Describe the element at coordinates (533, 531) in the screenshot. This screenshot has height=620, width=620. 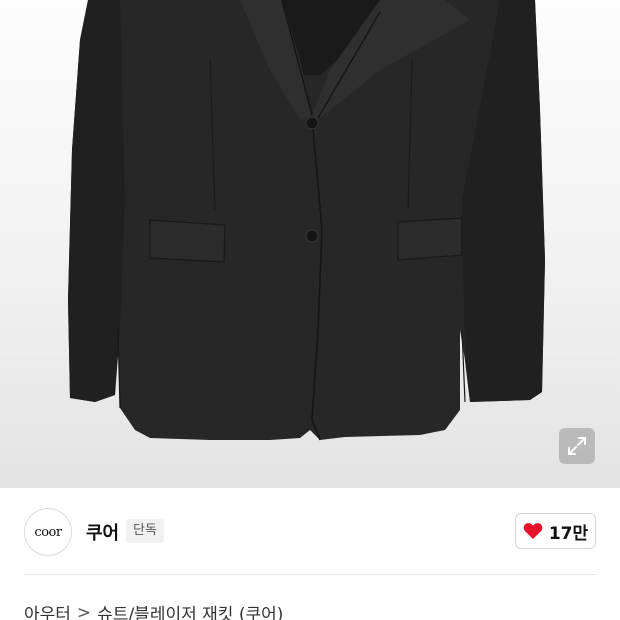
I see `heart-icon` at that location.